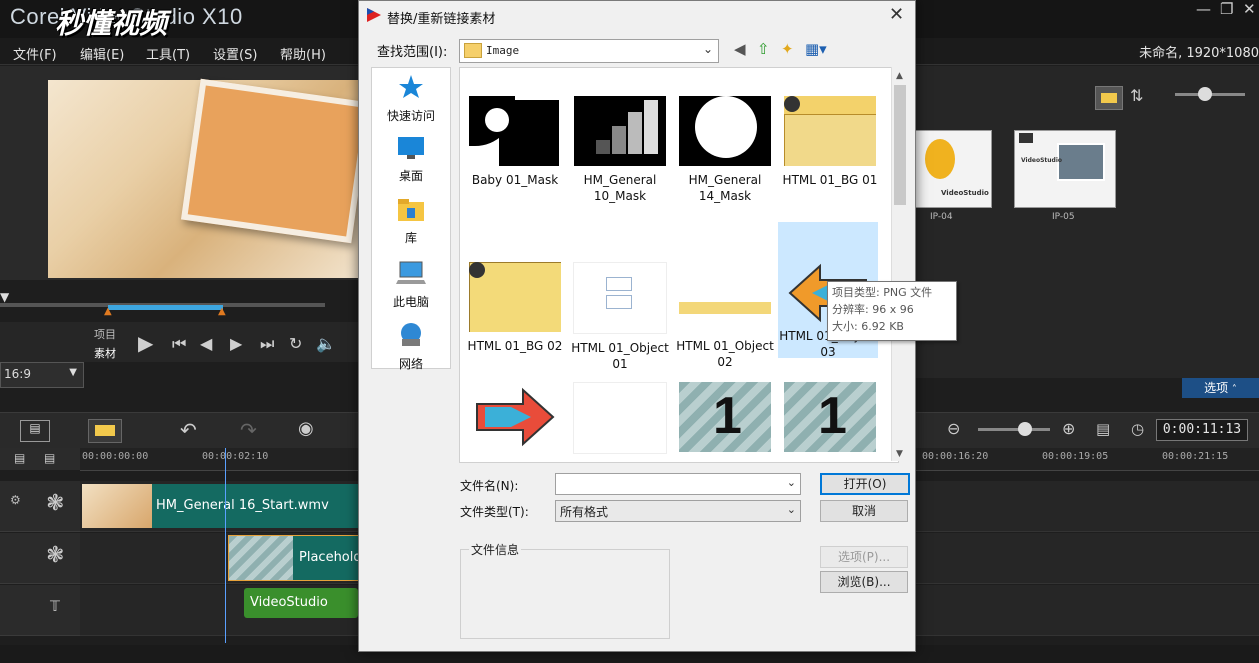  I want to click on restore-icon: ❐, so click(1226, 9).